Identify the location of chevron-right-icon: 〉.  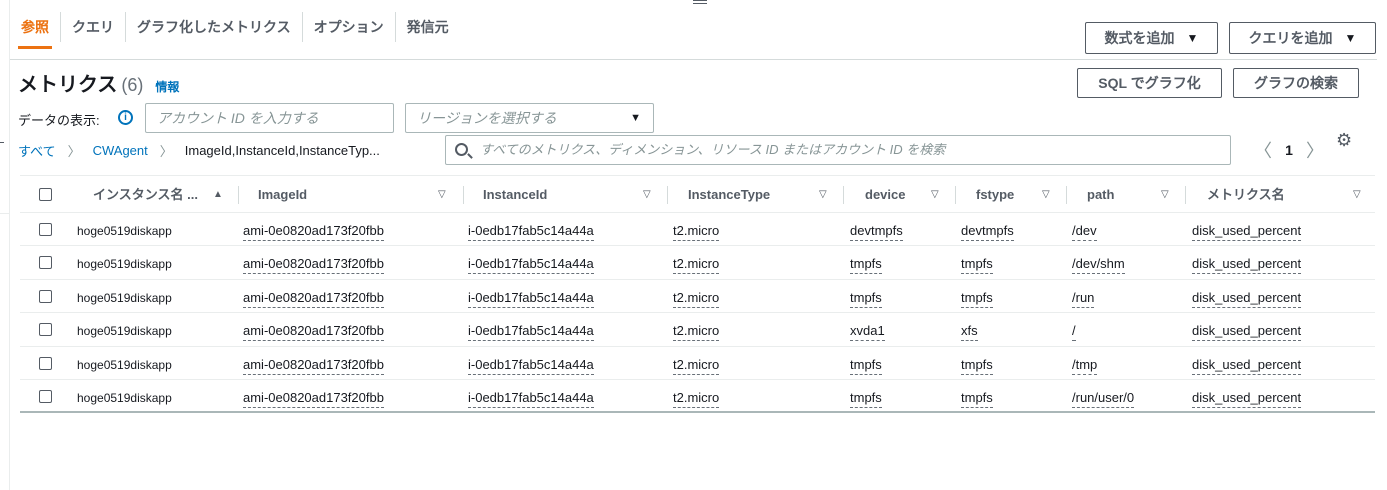
(1315, 150).